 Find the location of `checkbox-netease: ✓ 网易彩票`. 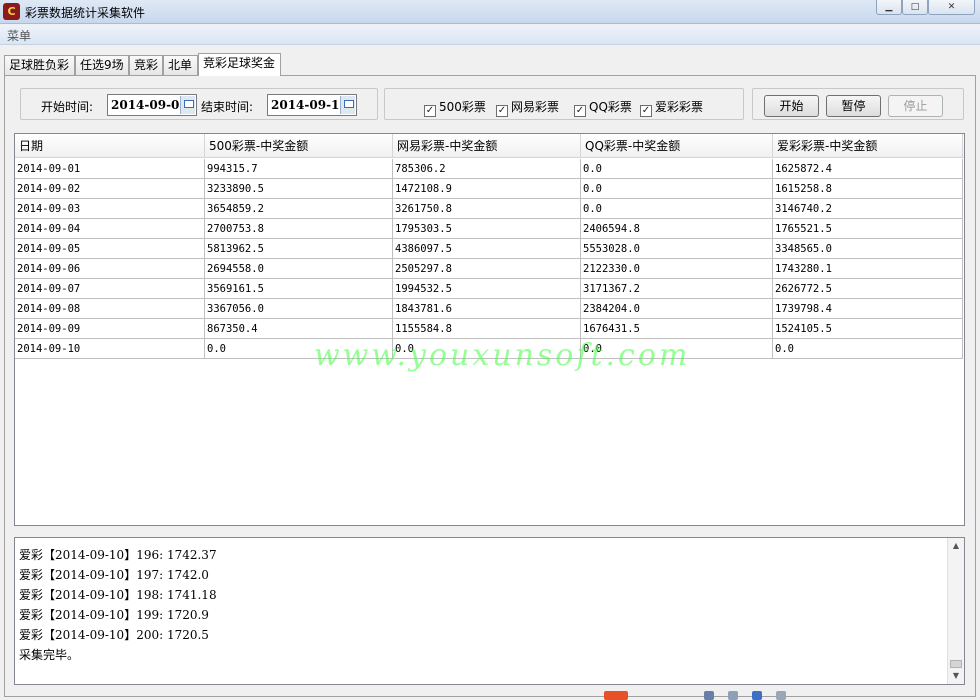

checkbox-netease: ✓ 网易彩票 is located at coordinates (527, 107).